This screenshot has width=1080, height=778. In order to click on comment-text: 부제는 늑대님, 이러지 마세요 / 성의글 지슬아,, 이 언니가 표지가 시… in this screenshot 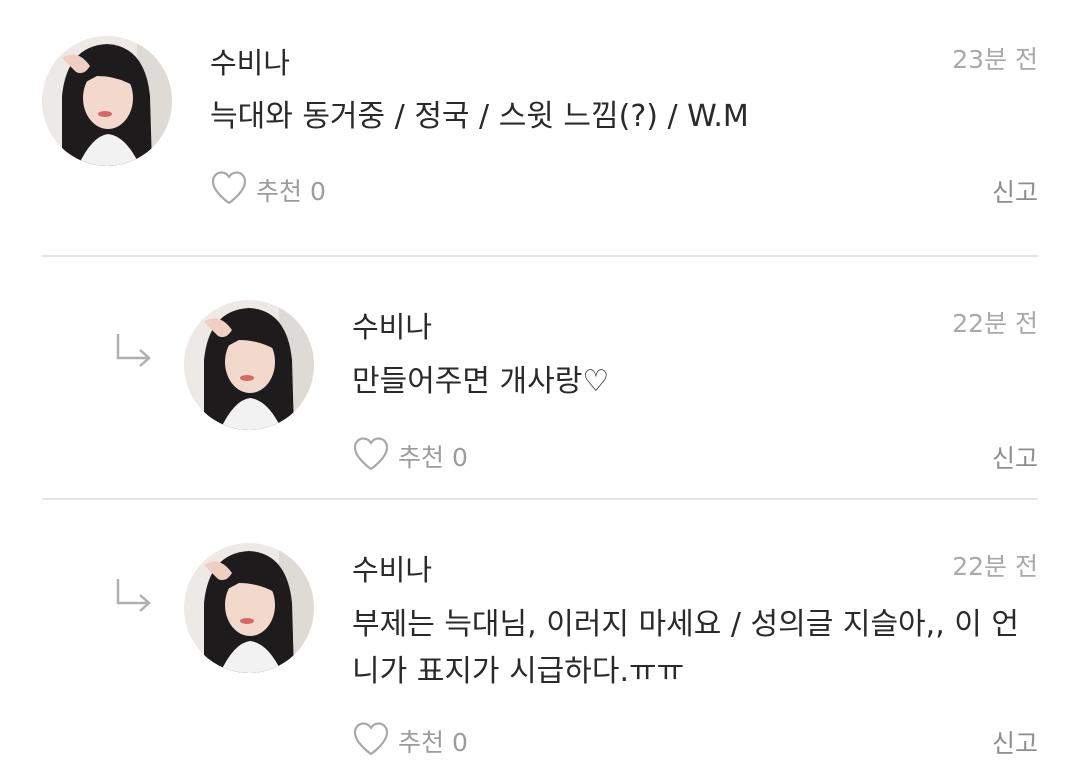, I will do `click(686, 648)`.